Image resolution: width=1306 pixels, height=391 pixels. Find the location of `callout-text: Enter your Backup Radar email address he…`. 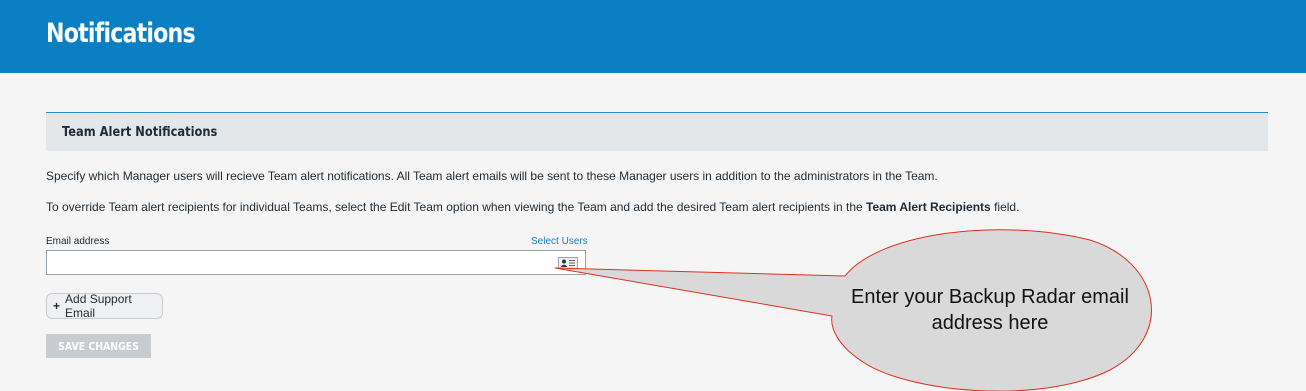

callout-text: Enter your Backup Radar email address he… is located at coordinates (990, 310).